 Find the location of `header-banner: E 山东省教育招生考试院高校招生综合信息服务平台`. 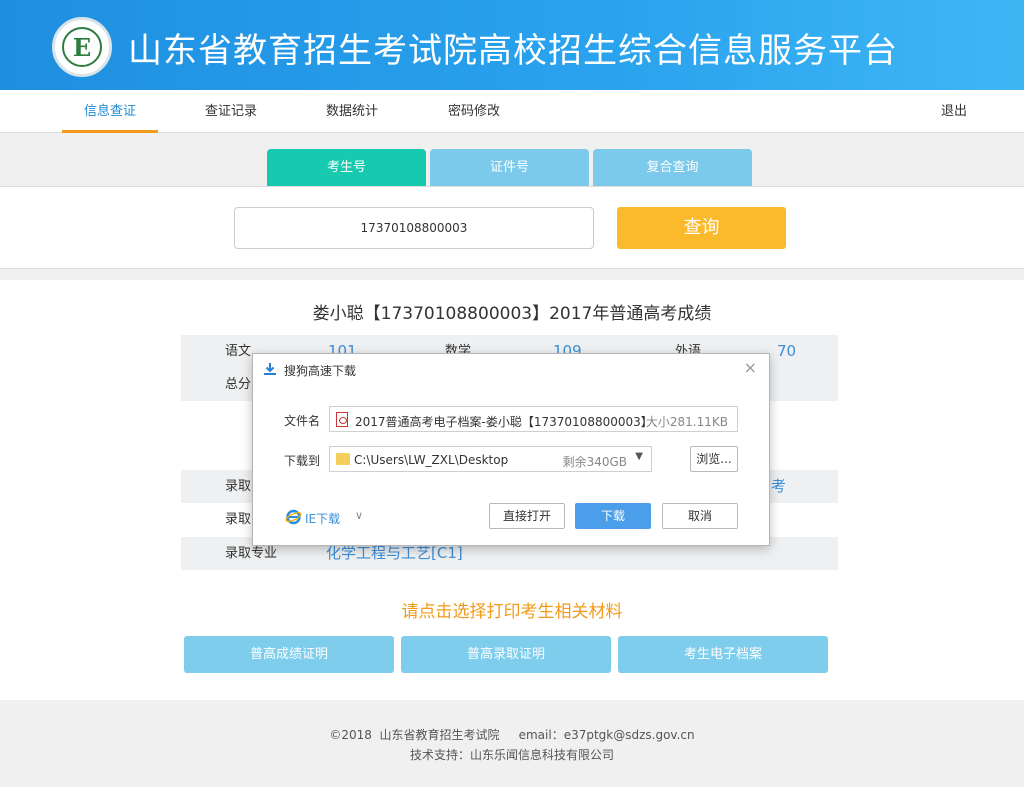

header-banner: E 山东省教育招生考试院高校招生综合信息服务平台 is located at coordinates (512, 45).